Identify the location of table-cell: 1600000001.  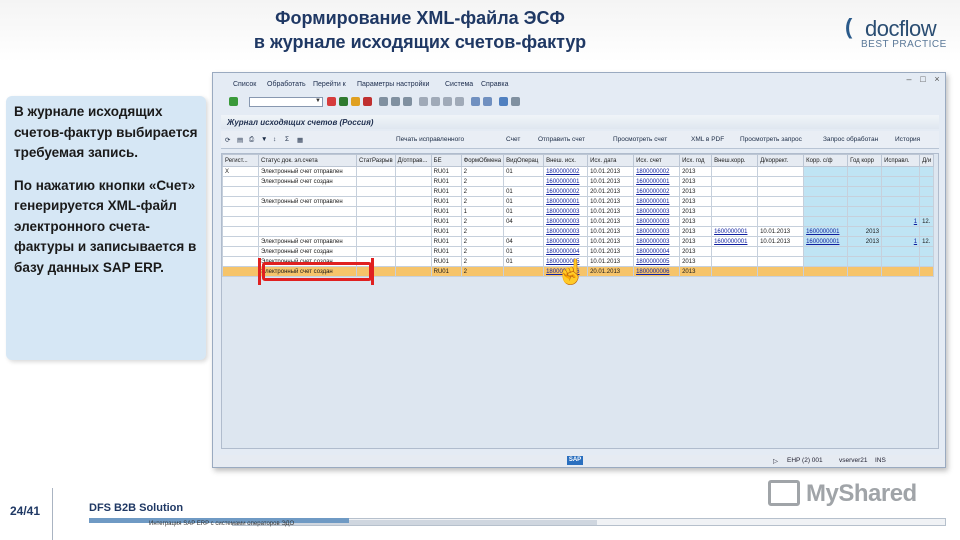
(735, 231).